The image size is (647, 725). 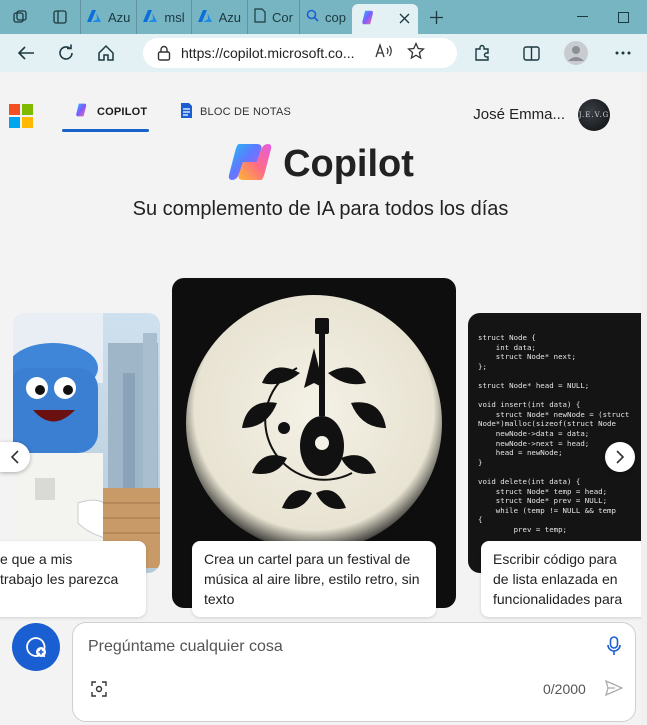 I want to click on new-topic-button, so click(x=36, y=647).